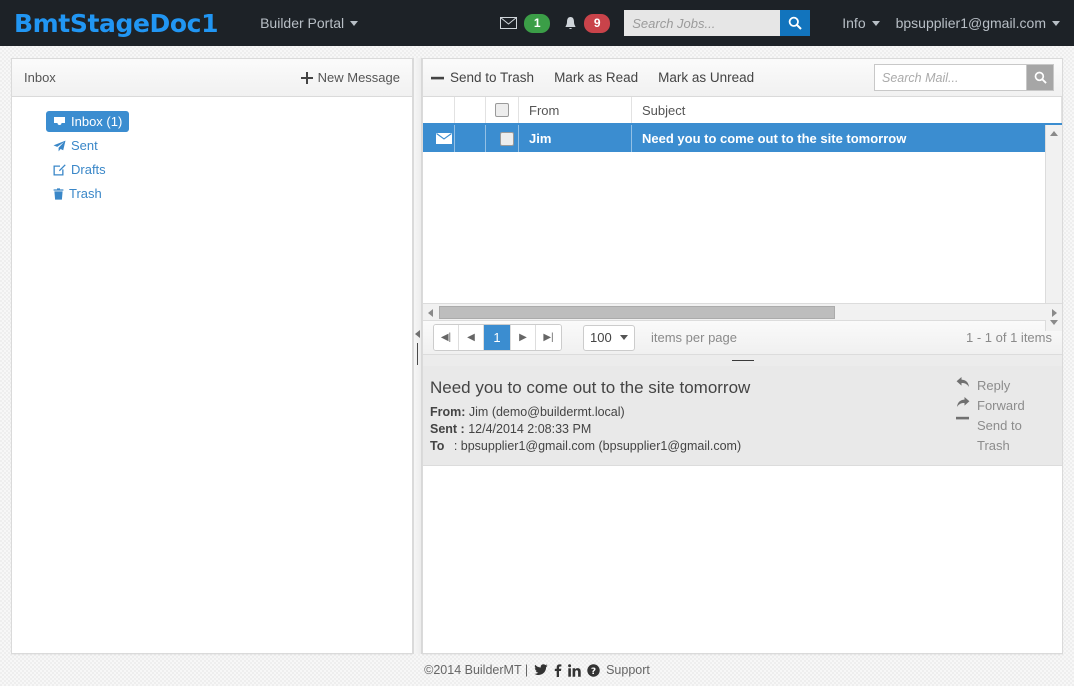  I want to click on reply-button: Reply, so click(1002, 386).